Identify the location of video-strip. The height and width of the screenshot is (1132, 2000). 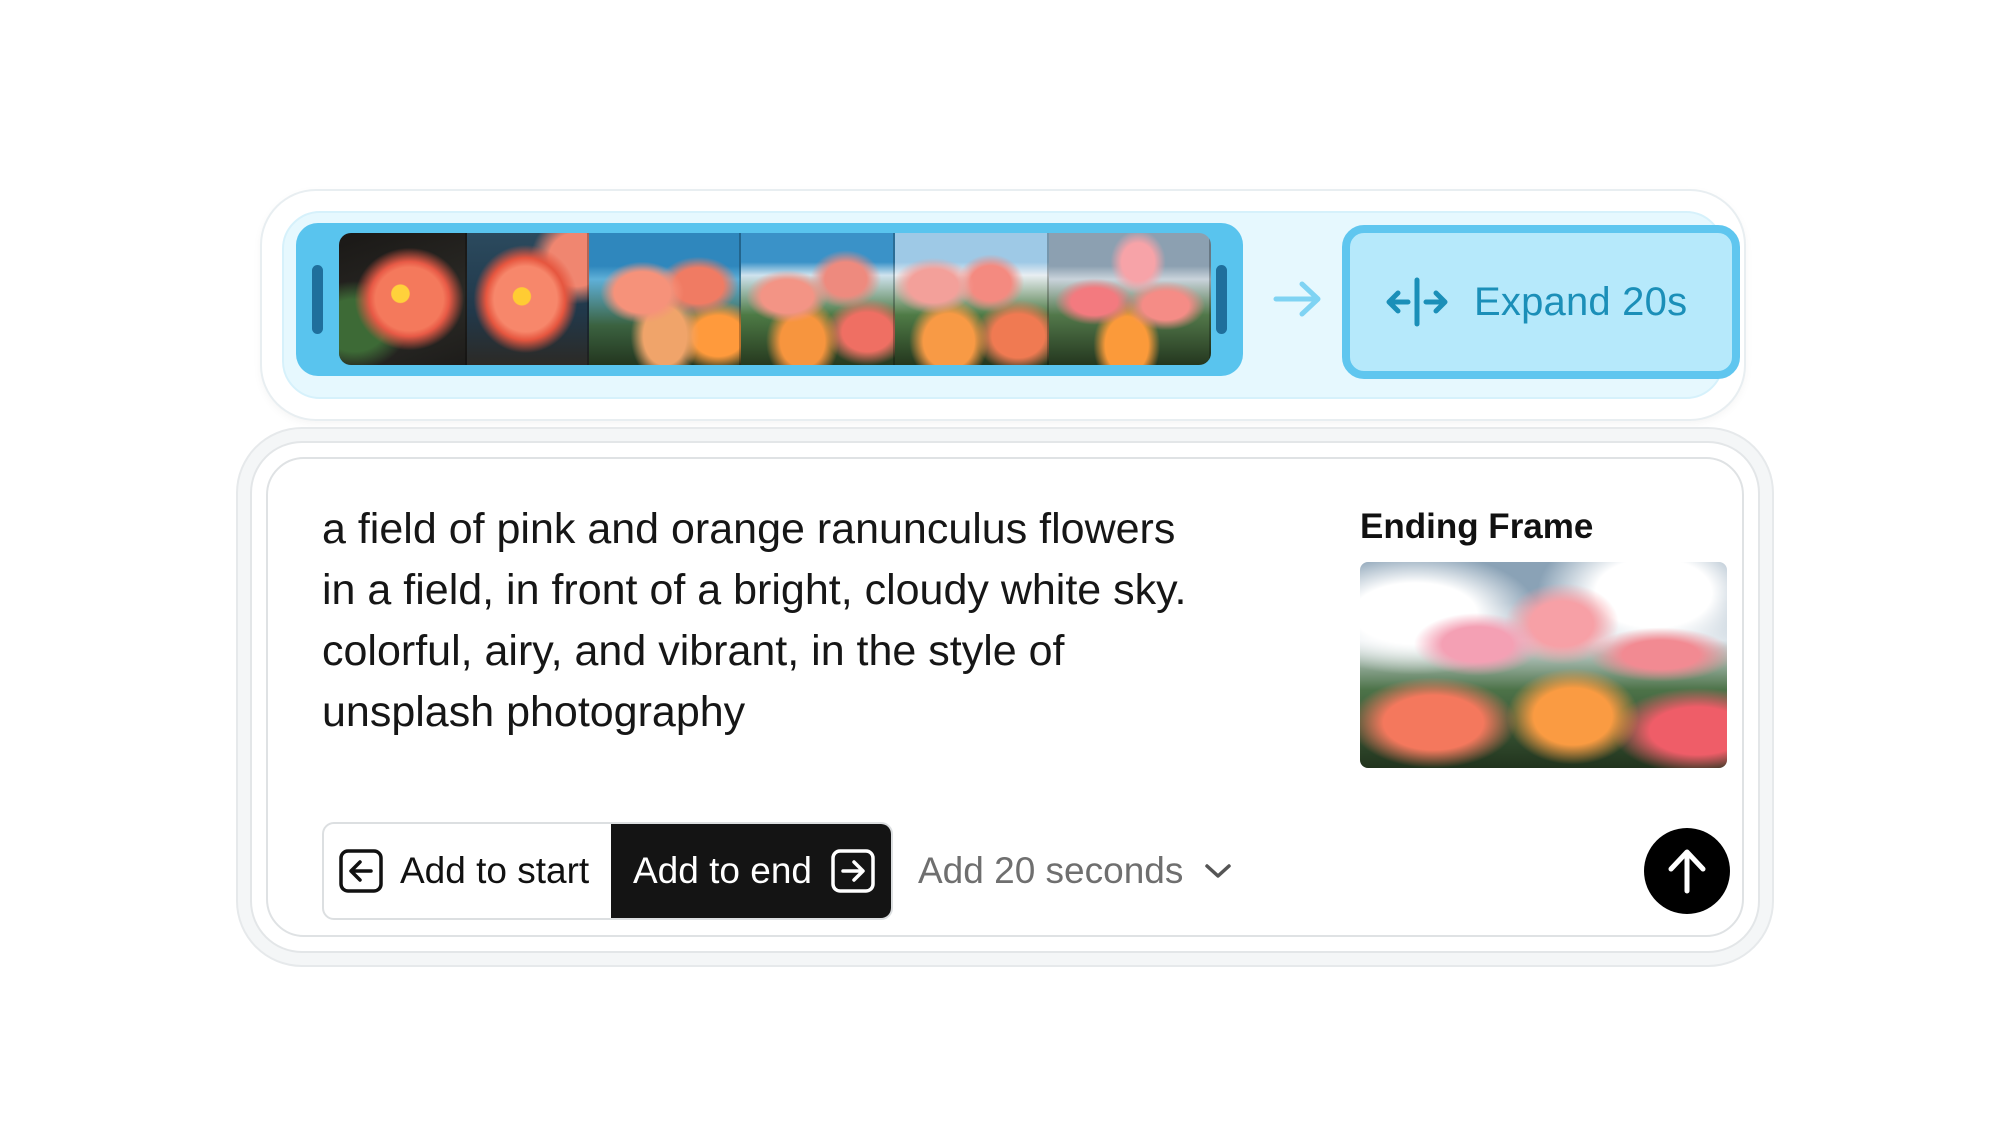
(769, 299).